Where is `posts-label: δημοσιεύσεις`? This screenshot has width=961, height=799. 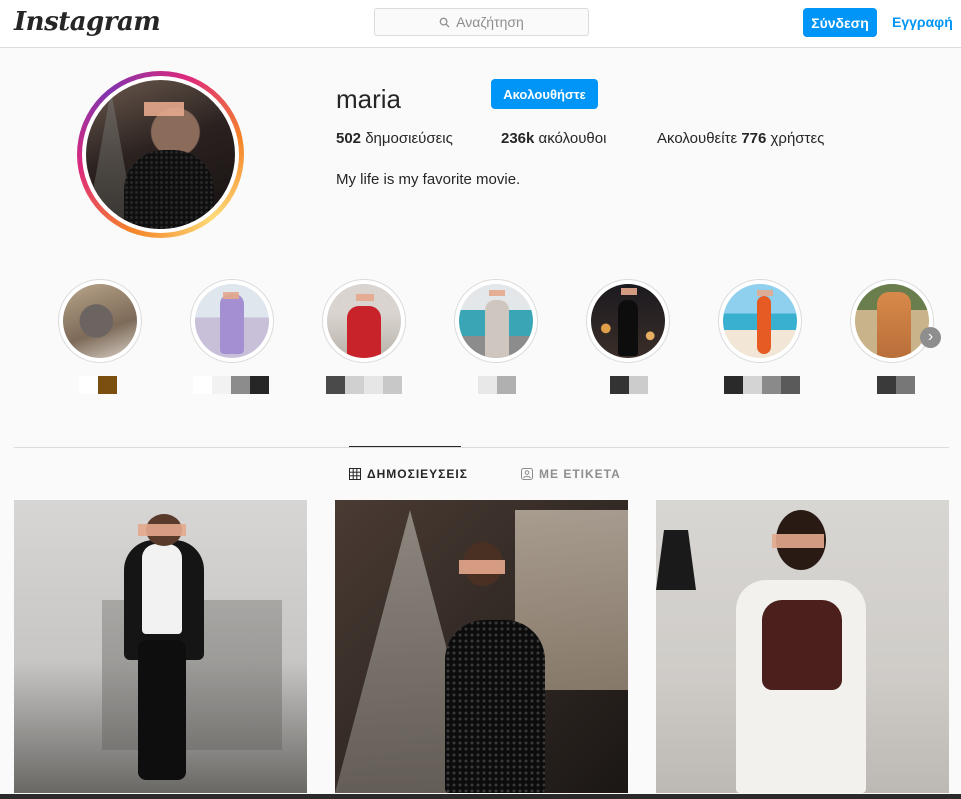 posts-label: δημοσιεύσεις is located at coordinates (409, 138).